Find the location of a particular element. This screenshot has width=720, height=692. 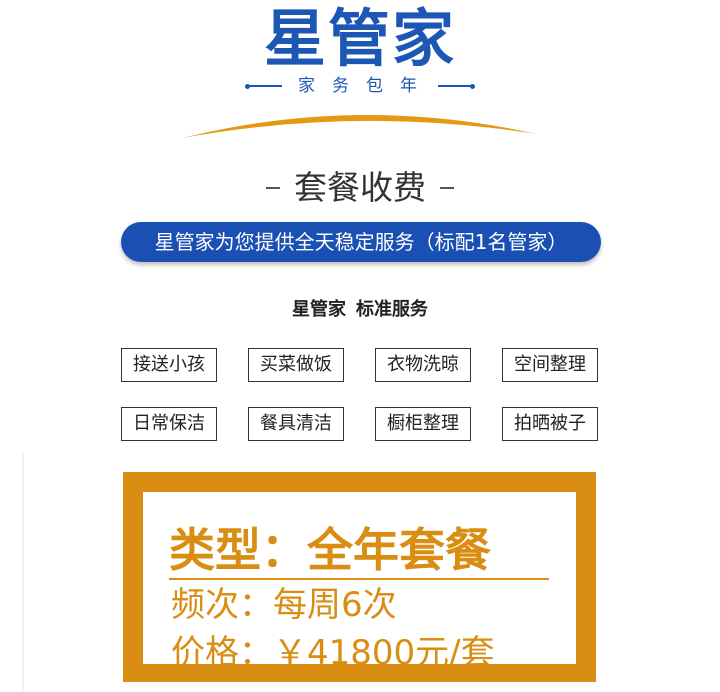

left-edge-divider is located at coordinates (23, 572).